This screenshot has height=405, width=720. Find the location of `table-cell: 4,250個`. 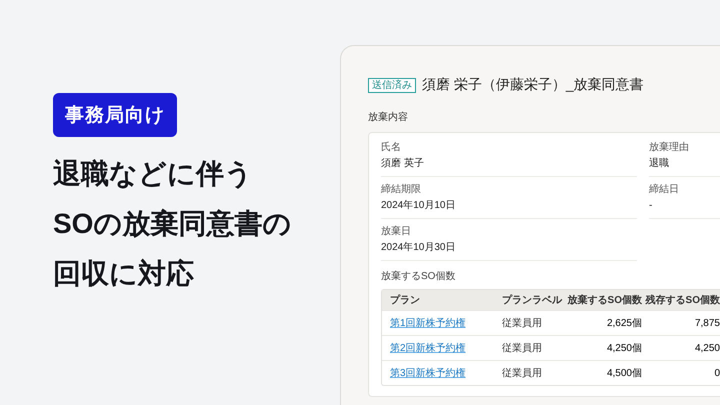

table-cell: 4,250個 is located at coordinates (624, 348).